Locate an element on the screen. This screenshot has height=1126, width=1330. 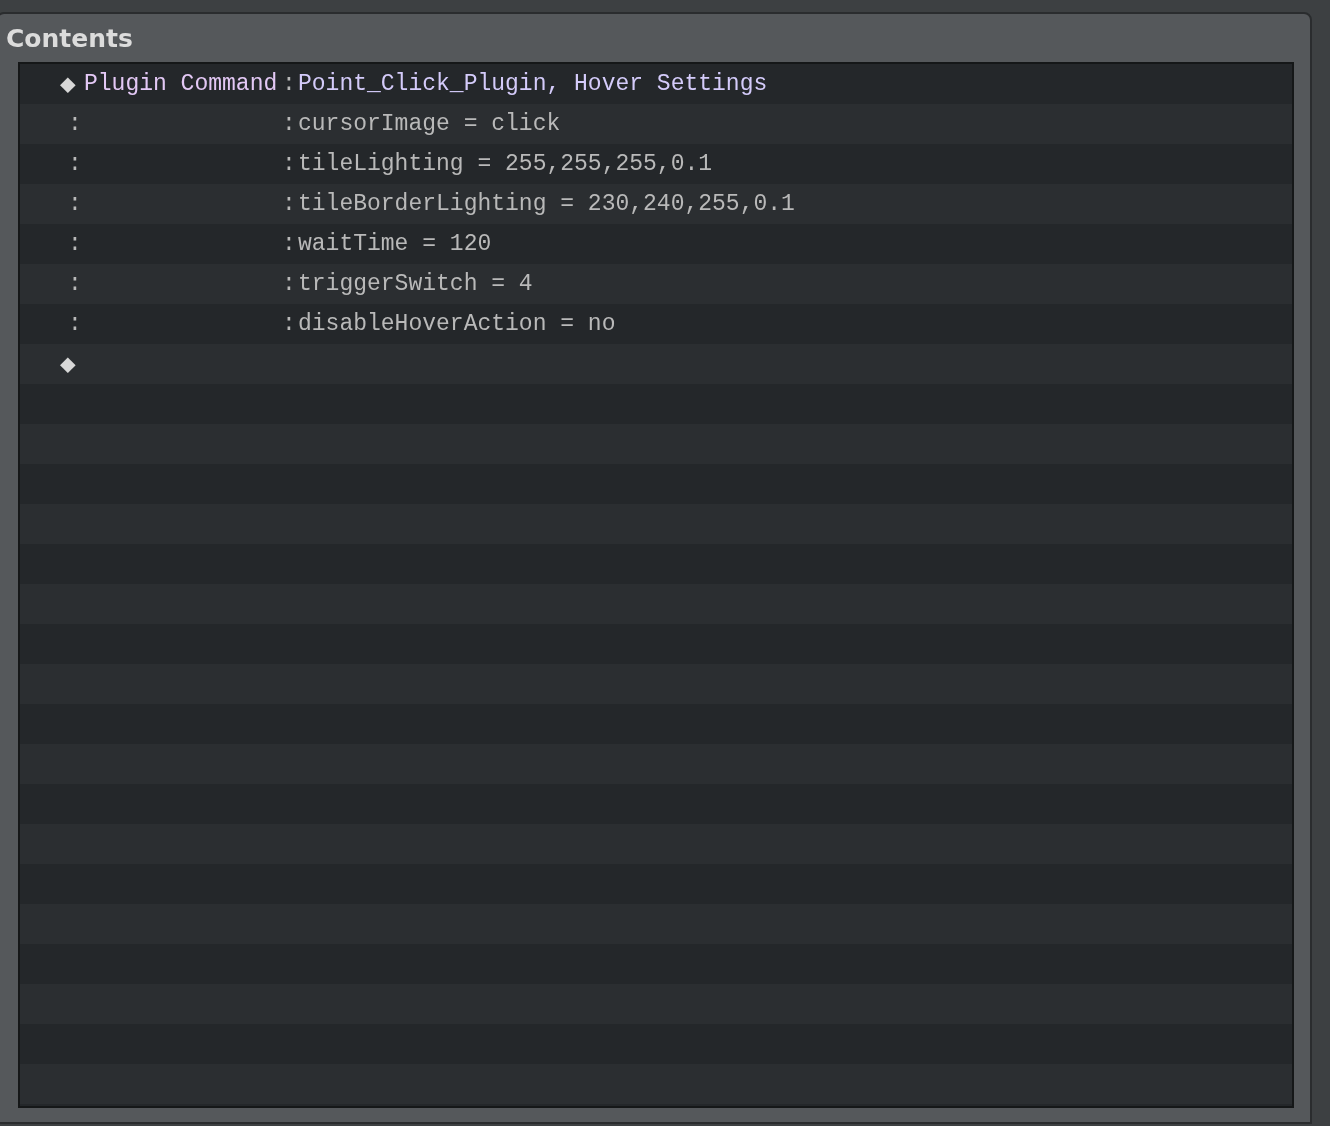
parameter-text: tileLighting = 255,255,255,0.1 is located at coordinates (505, 164).